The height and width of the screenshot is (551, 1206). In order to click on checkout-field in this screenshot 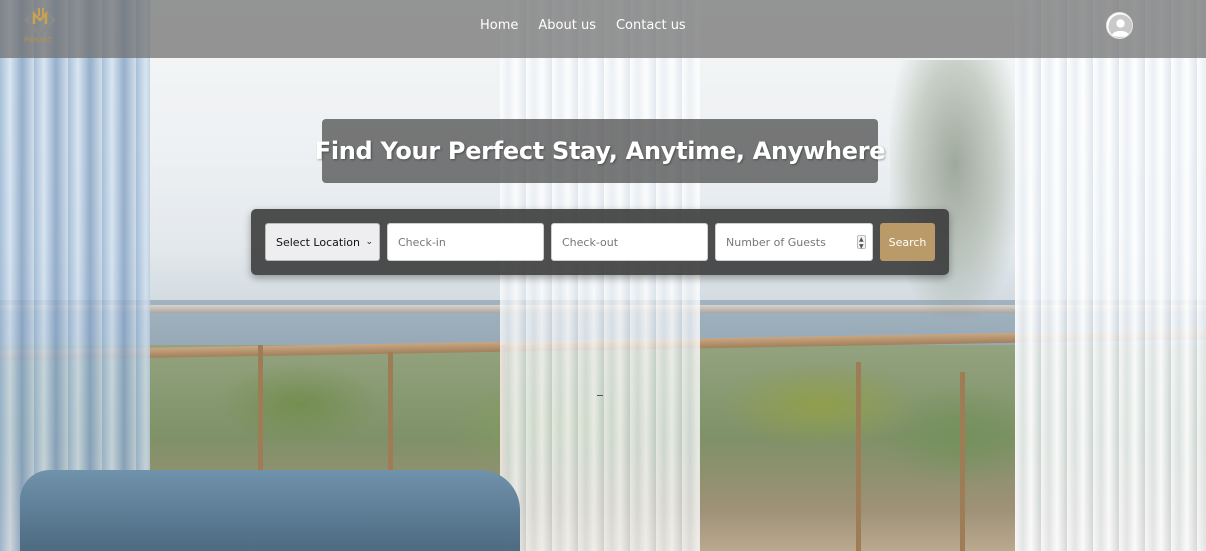, I will do `click(629, 242)`.